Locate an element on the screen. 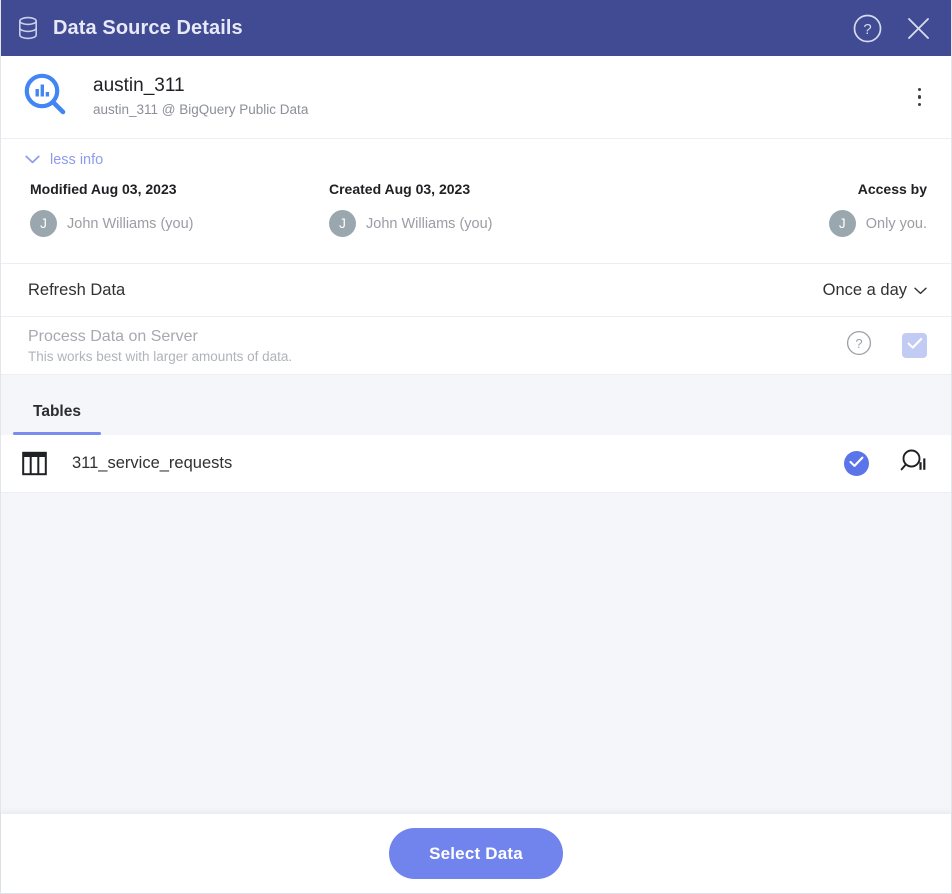 The height and width of the screenshot is (894, 952). metadata-label: Created Aug 03, 2023 is located at coordinates (400, 189).